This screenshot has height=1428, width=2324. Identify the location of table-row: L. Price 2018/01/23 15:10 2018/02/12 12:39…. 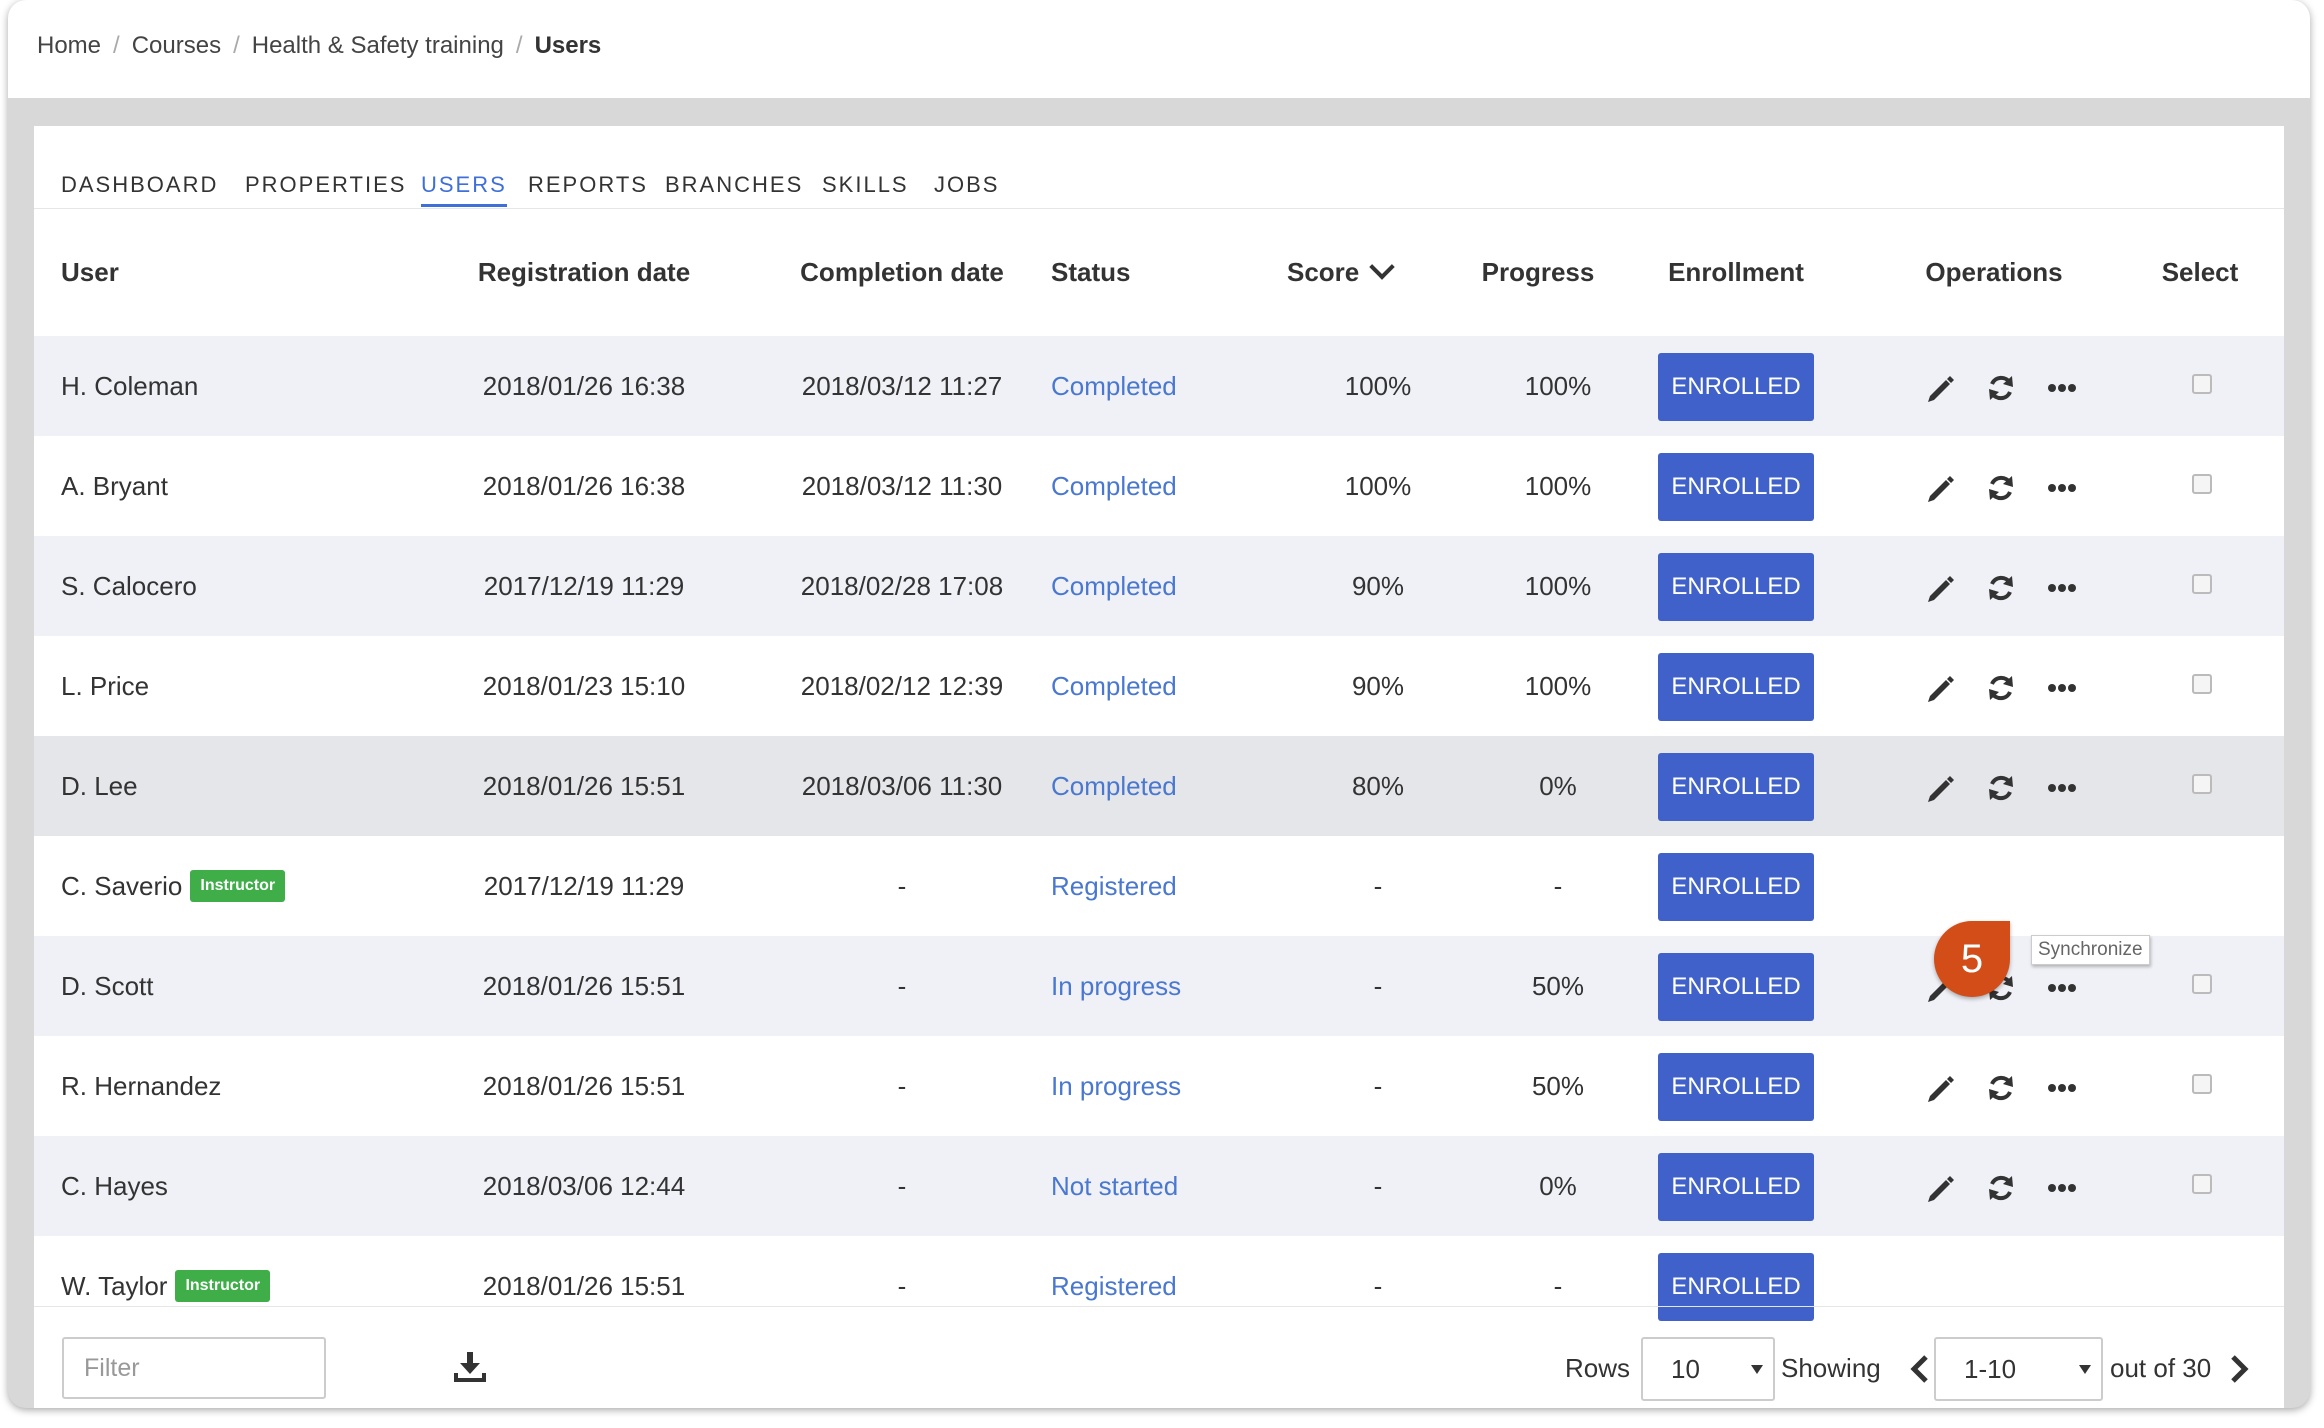
(1159, 686).